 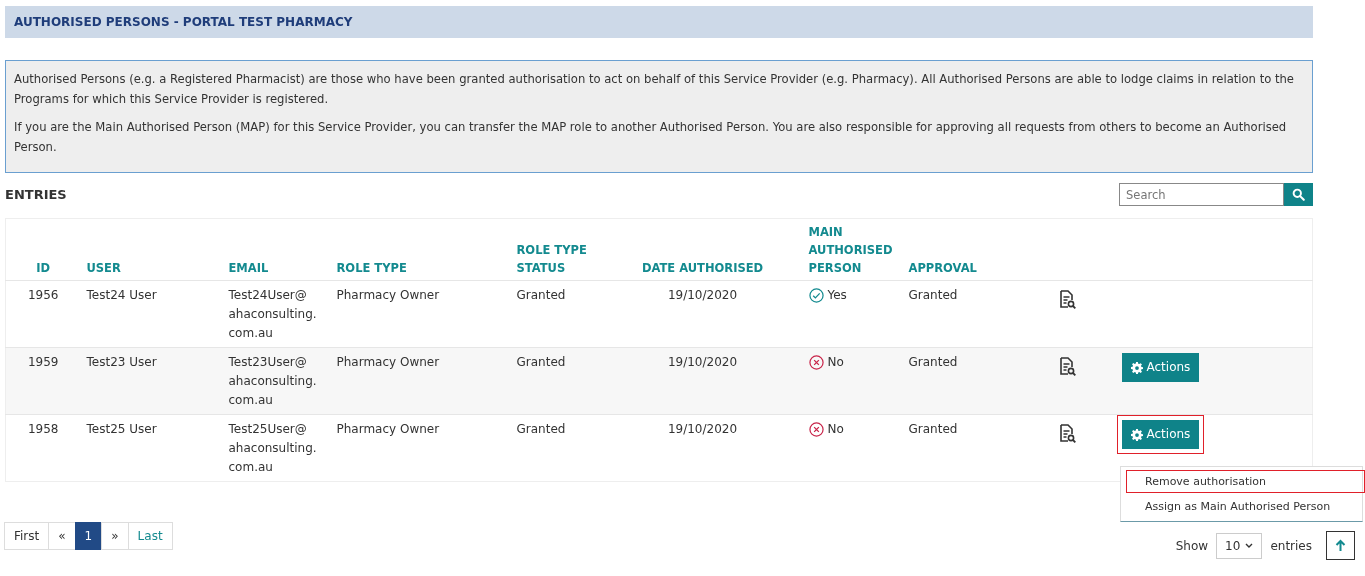 I want to click on search-icon, so click(x=1298, y=194).